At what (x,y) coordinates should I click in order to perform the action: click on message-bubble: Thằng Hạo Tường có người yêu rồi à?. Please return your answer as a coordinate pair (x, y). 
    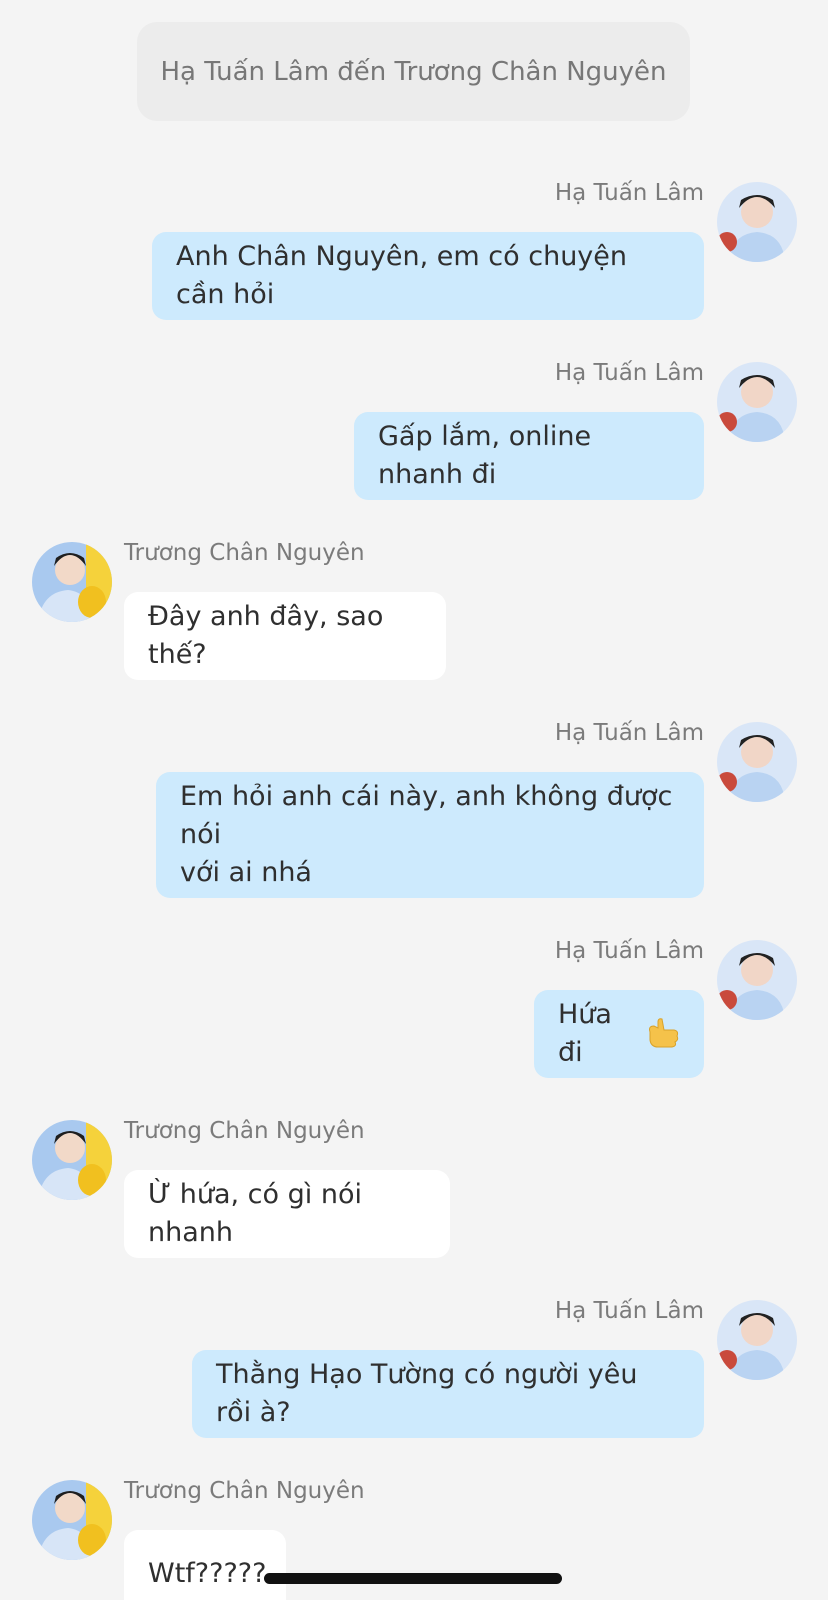
    Looking at the image, I should click on (448, 1394).